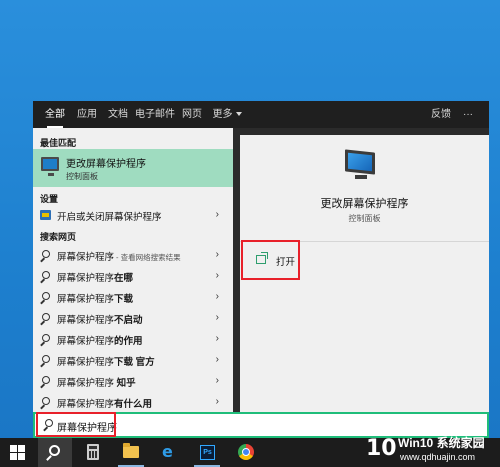  I want to click on more-options-button: ···, so click(468, 114).